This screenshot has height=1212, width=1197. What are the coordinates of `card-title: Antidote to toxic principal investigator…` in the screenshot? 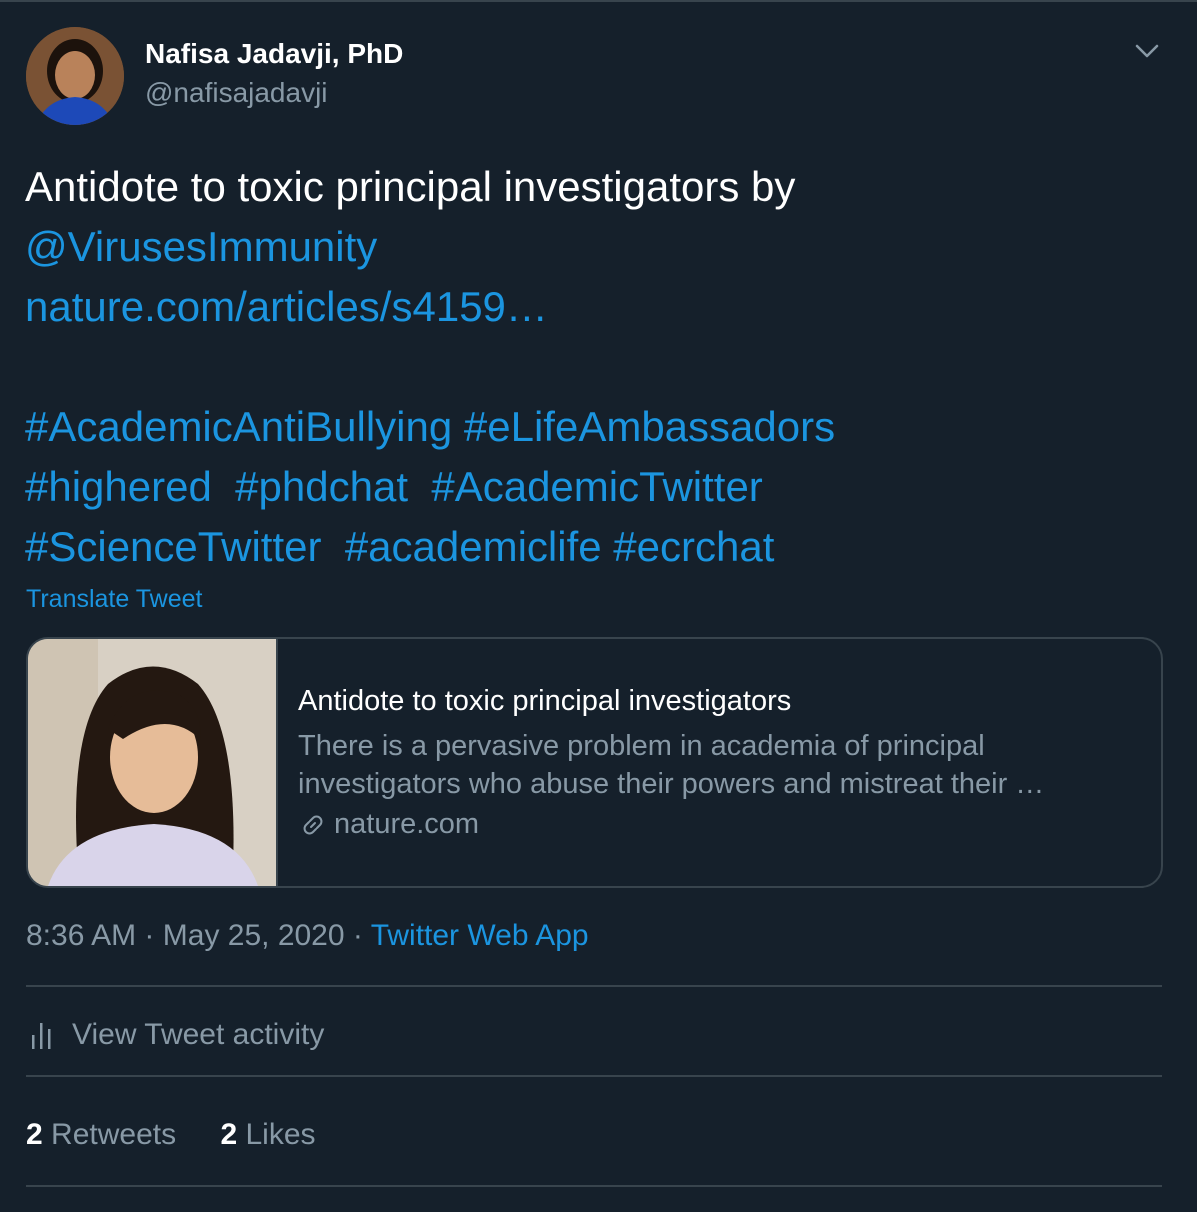 It's located at (545, 701).